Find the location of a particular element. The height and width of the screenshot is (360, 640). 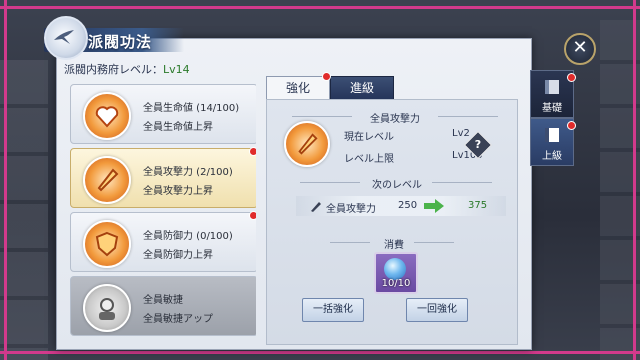

skill-item-defense: 全員防御力 (0/100) 全員防御力上昇 is located at coordinates (163, 241).